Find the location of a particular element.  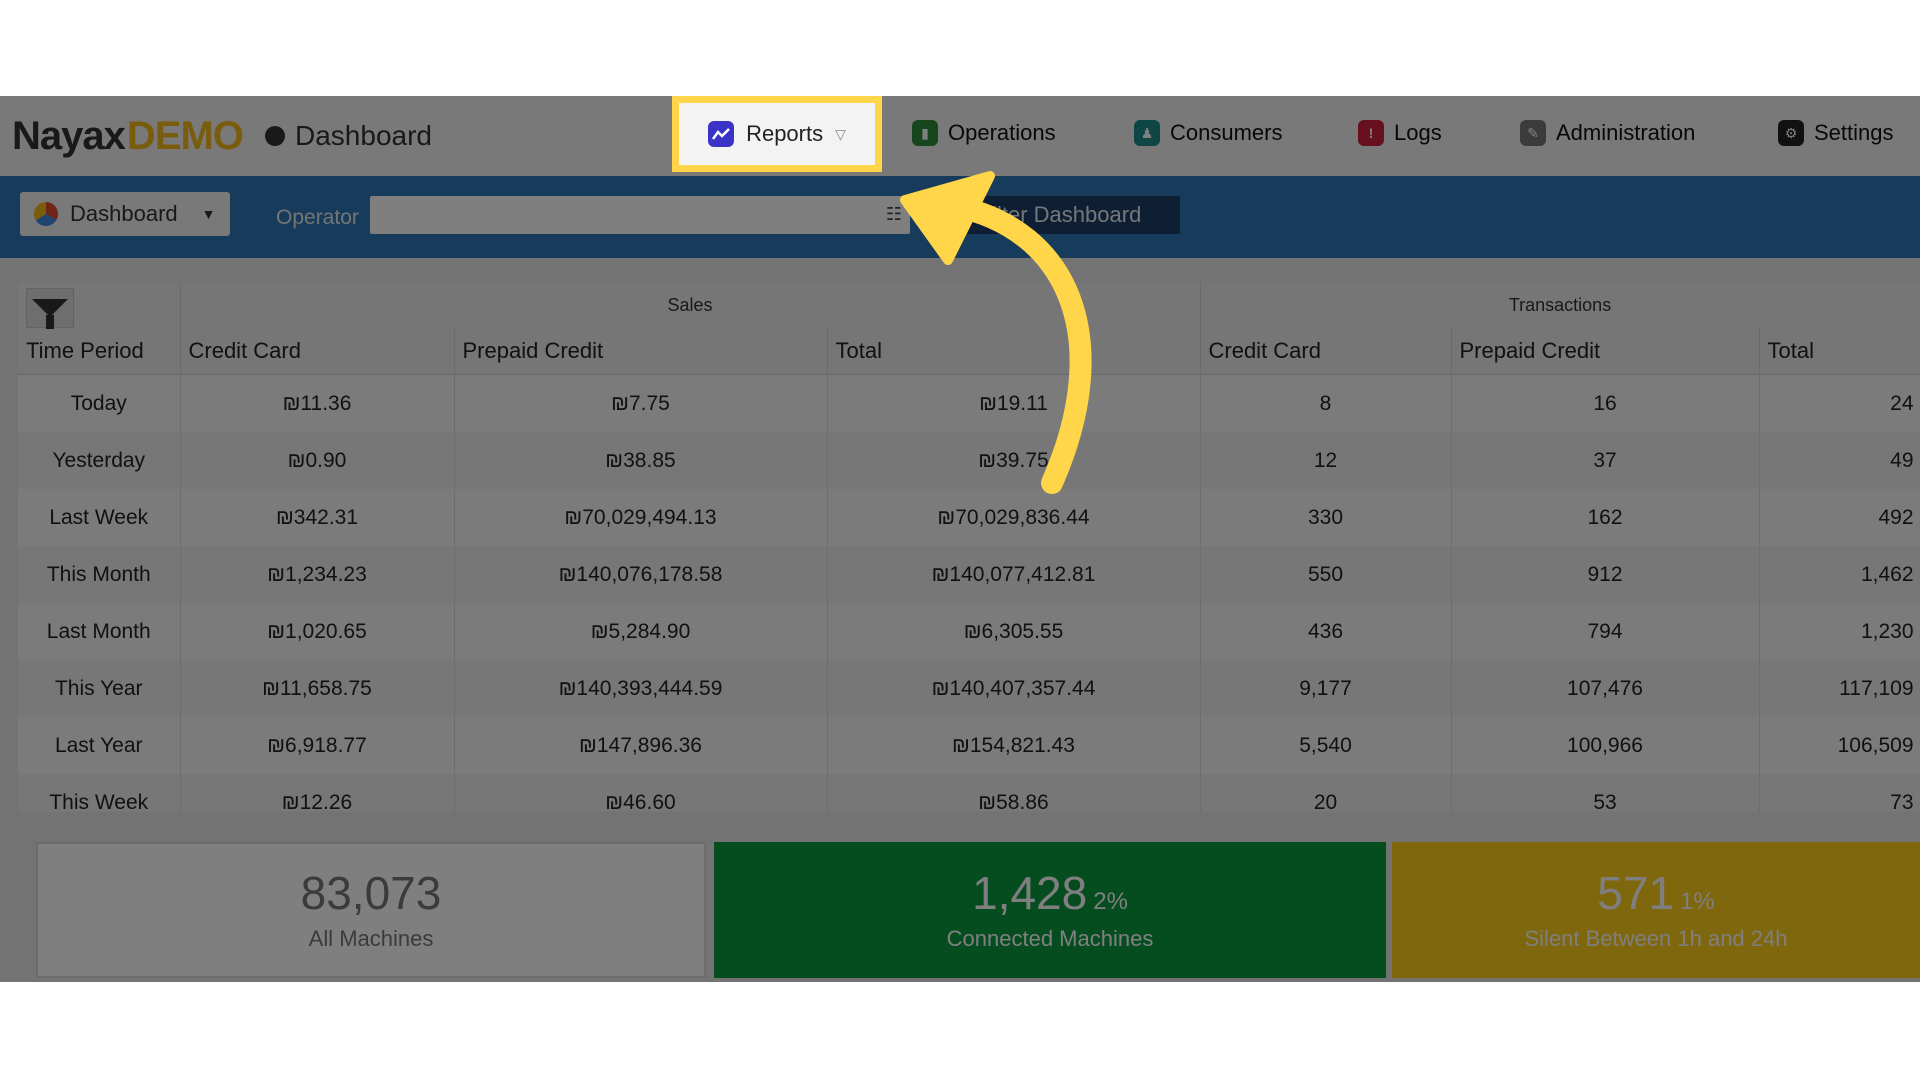

cell: 1,462 is located at coordinates (1839, 574).